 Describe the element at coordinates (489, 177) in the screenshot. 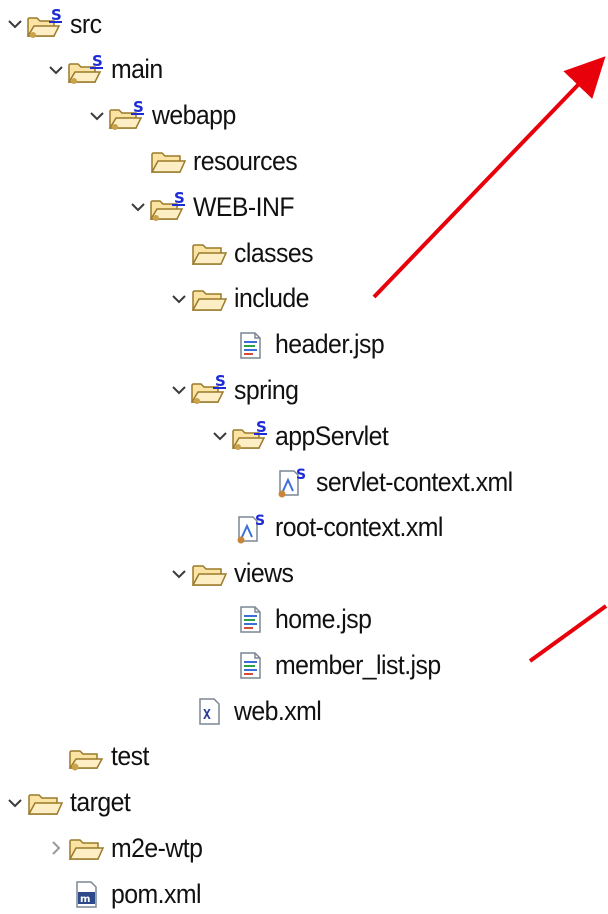

I see `annotation-arrow-include` at that location.